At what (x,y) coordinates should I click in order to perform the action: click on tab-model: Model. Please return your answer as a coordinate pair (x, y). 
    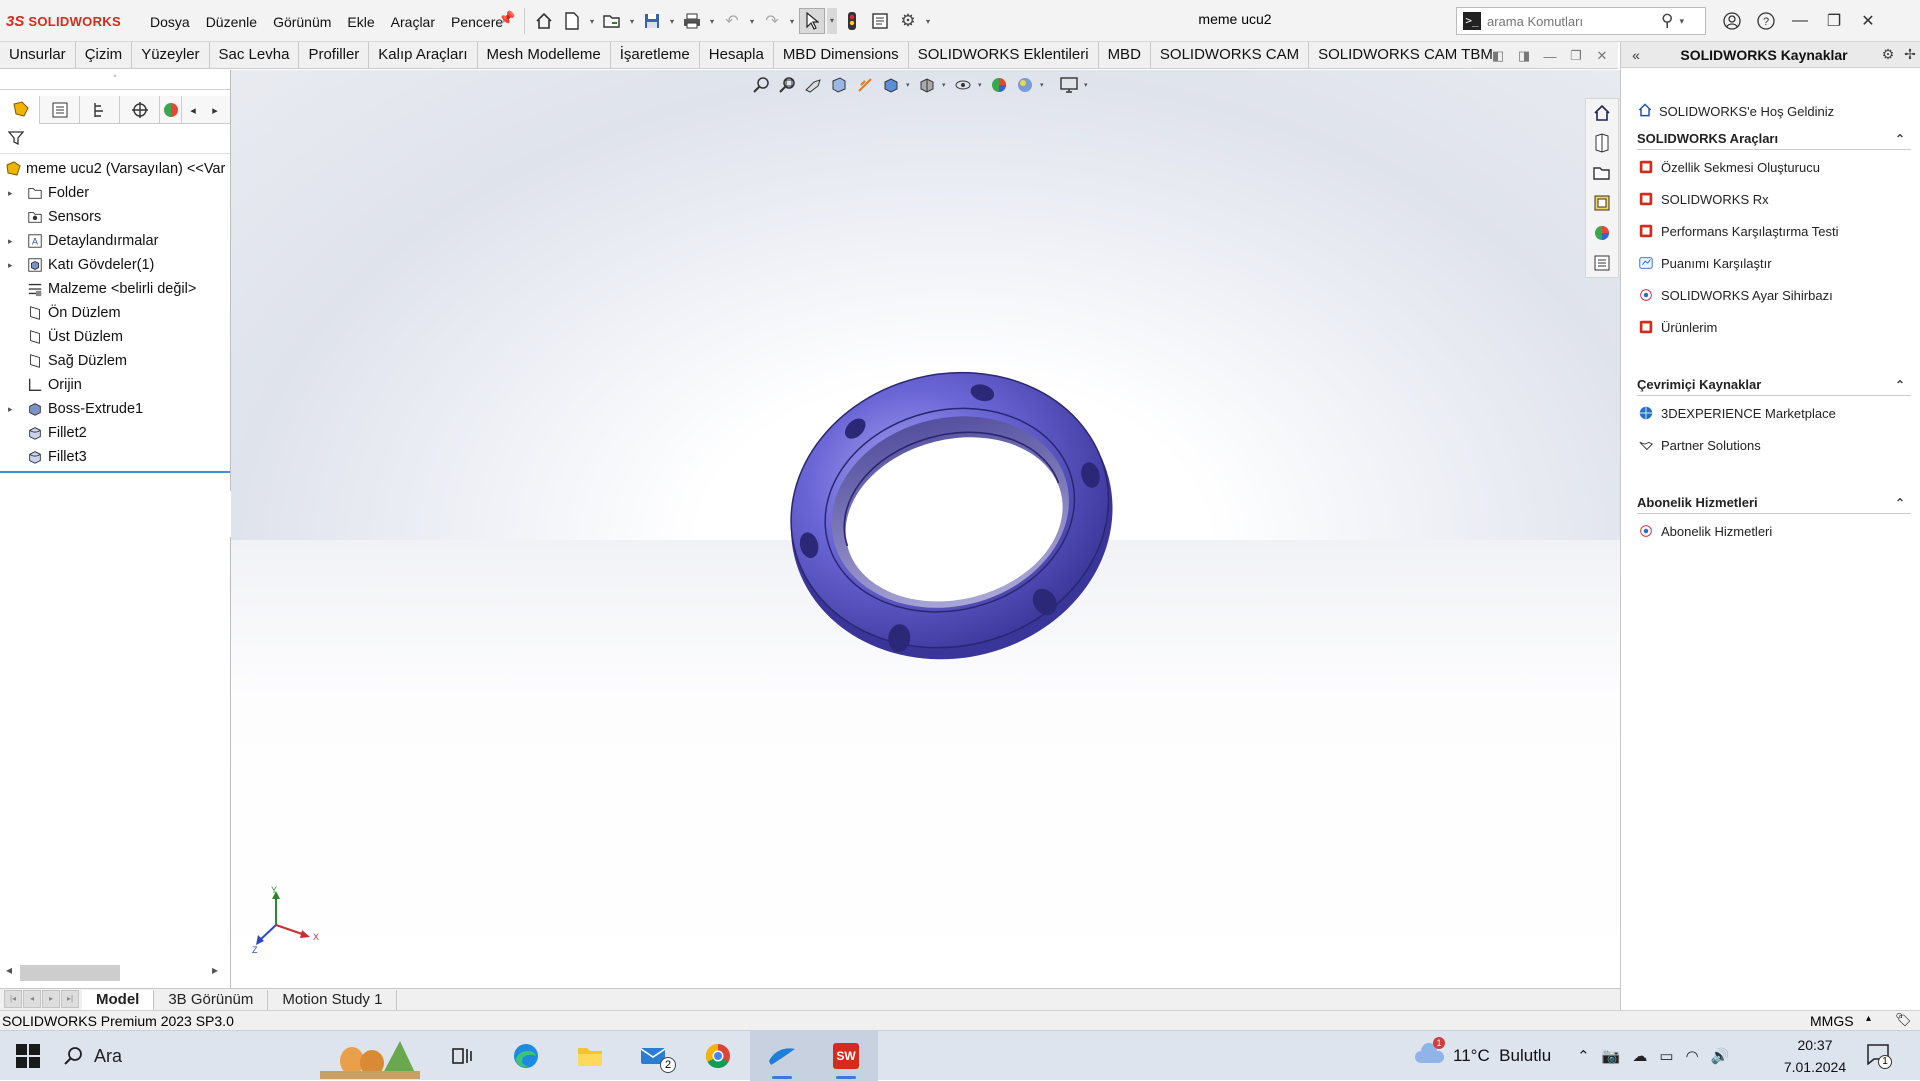
    Looking at the image, I should click on (118, 999).